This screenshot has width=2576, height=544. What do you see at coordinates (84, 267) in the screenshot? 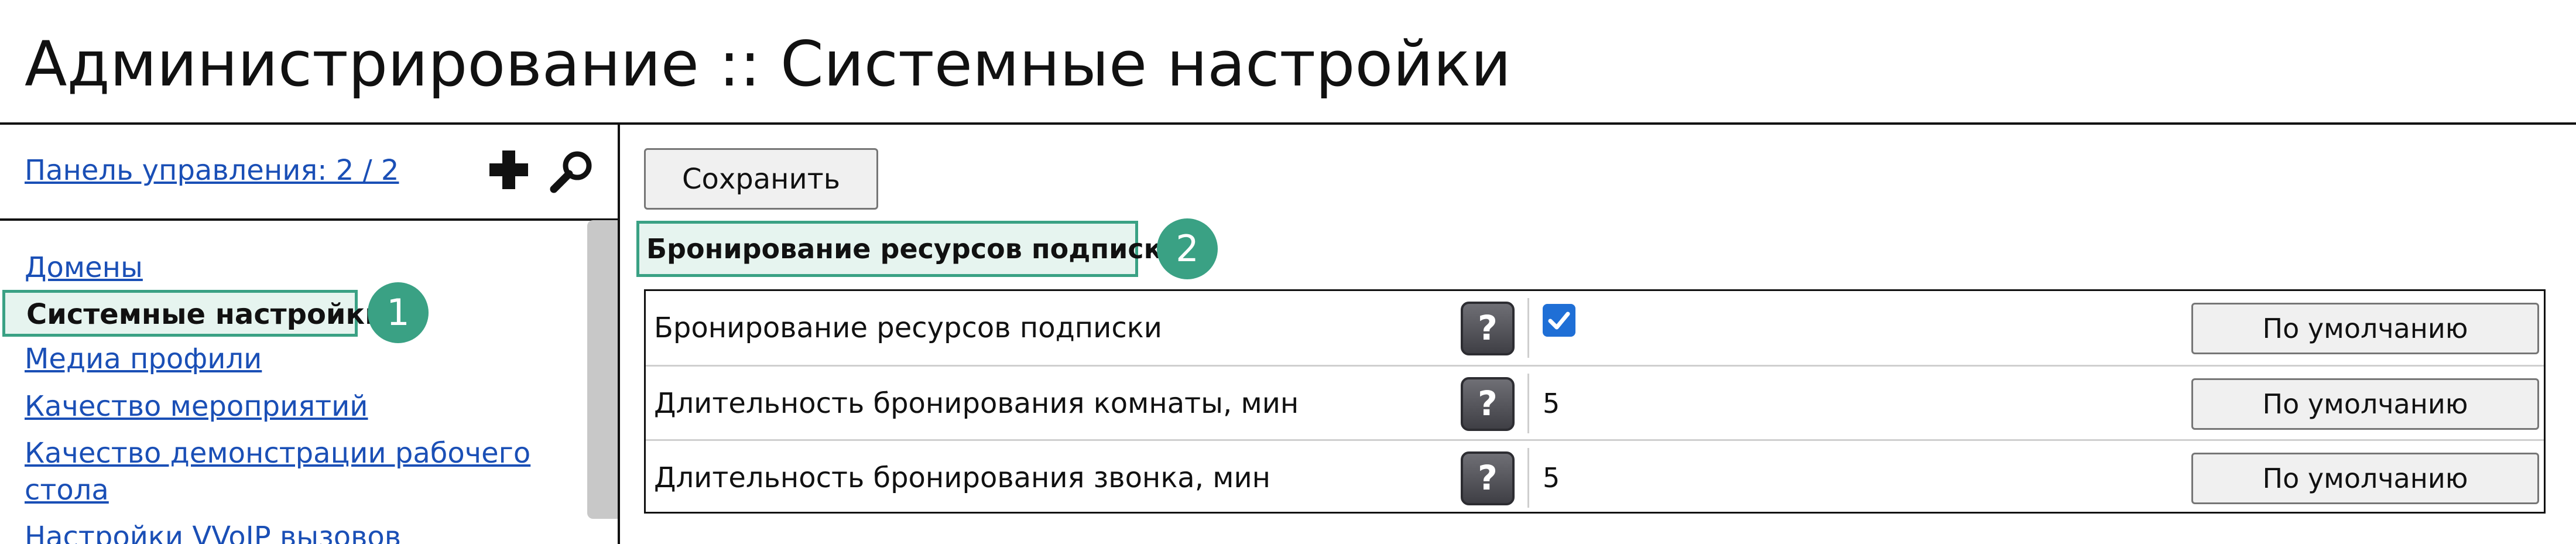
I see `sidebar-item-domains: Домены` at bounding box center [84, 267].